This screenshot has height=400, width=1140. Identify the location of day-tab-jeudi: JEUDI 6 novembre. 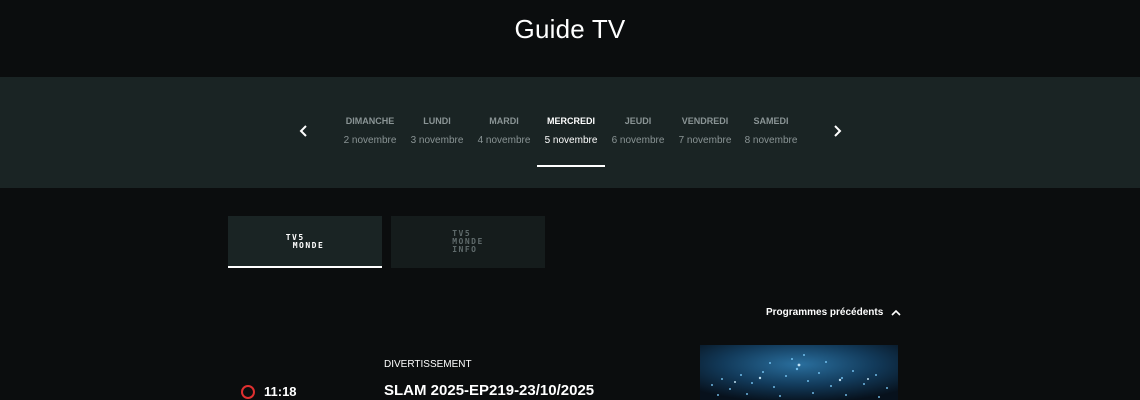
(638, 132).